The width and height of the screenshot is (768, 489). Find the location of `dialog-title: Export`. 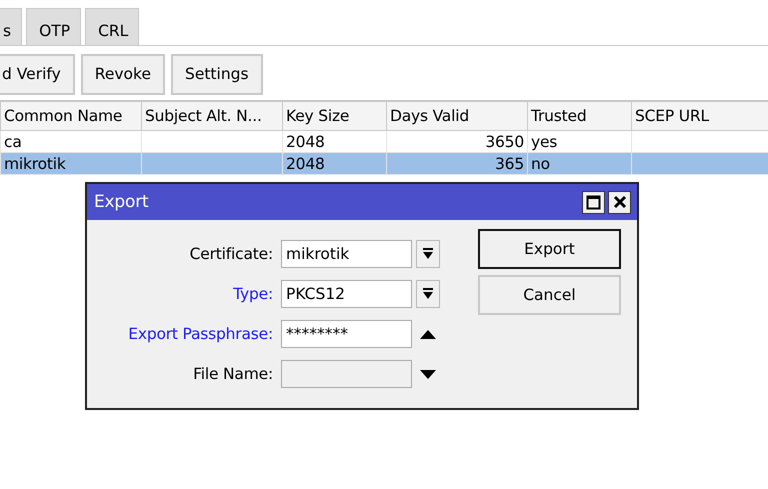

dialog-title: Export is located at coordinates (122, 202).